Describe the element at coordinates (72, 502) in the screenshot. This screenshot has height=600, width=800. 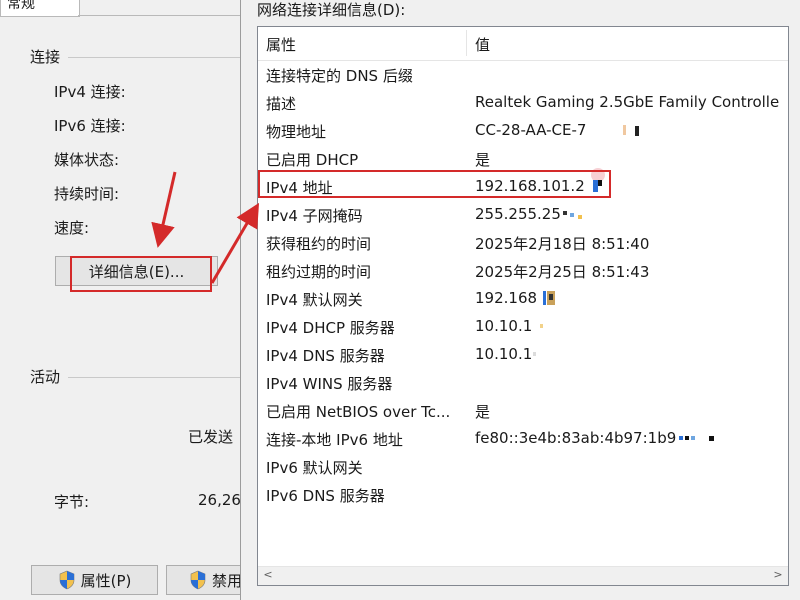
I see `bytes-label: 字节:` at that location.